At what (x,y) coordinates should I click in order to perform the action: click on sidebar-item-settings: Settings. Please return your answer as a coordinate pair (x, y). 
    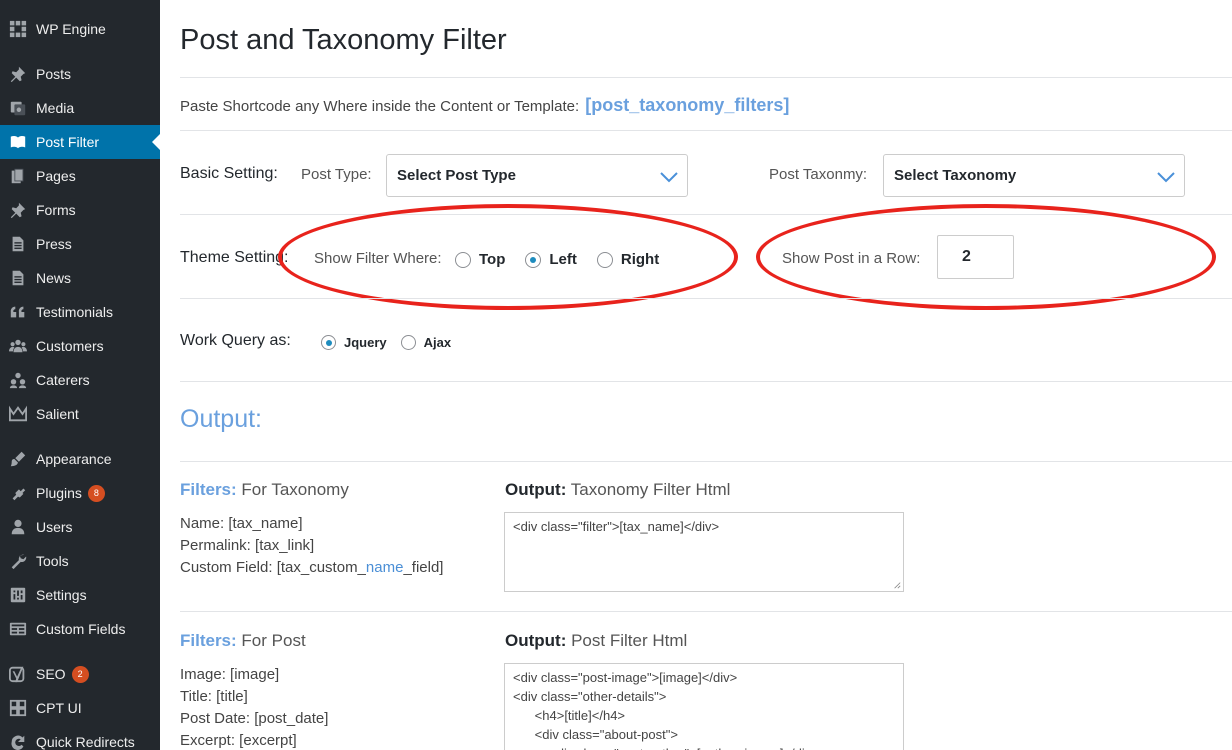
    Looking at the image, I should click on (80, 595).